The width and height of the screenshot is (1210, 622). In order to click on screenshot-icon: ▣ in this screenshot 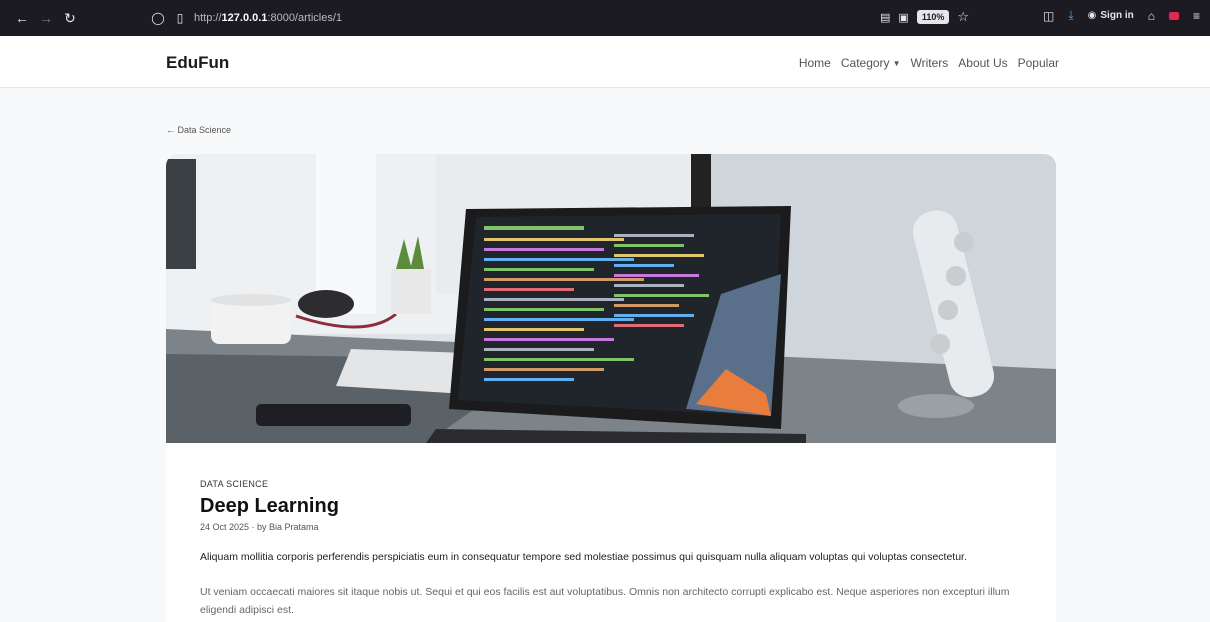, I will do `click(903, 17)`.